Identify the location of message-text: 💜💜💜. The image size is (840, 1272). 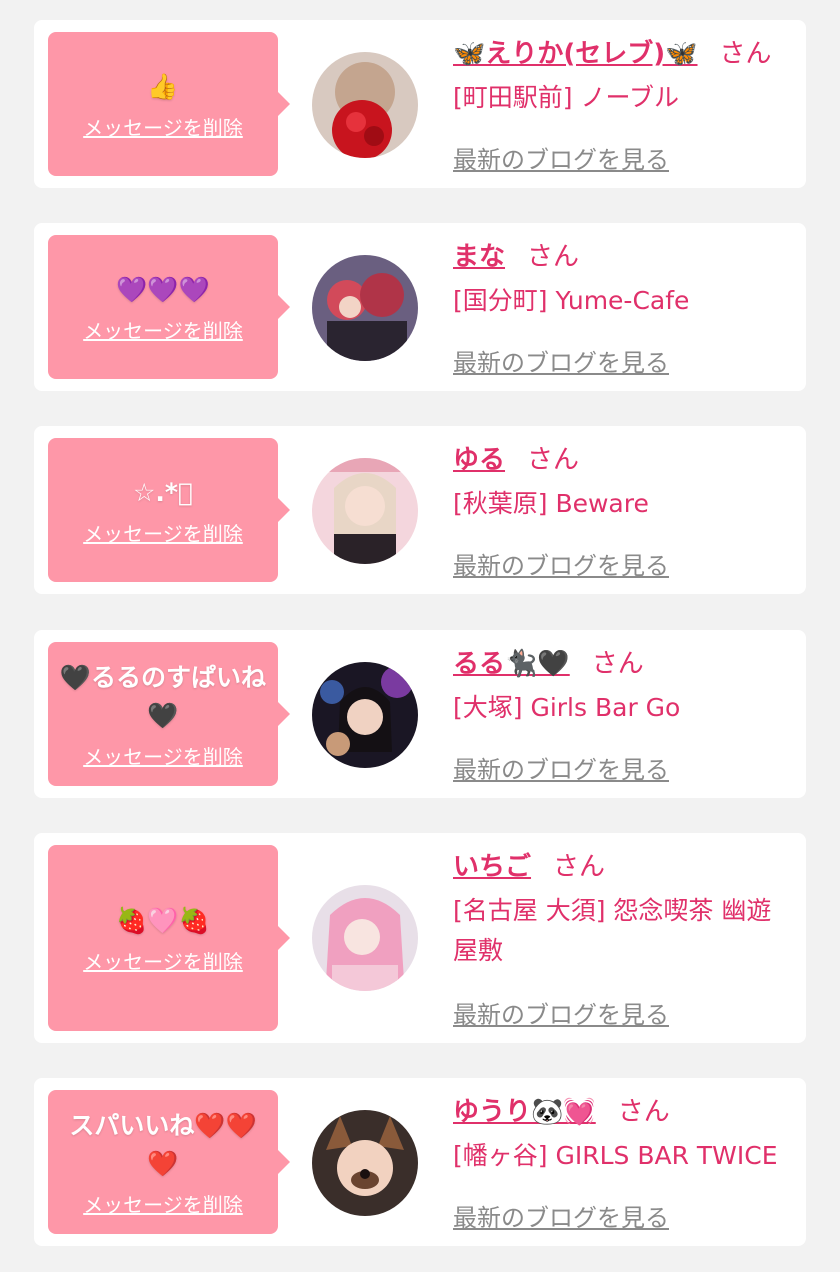
(163, 289).